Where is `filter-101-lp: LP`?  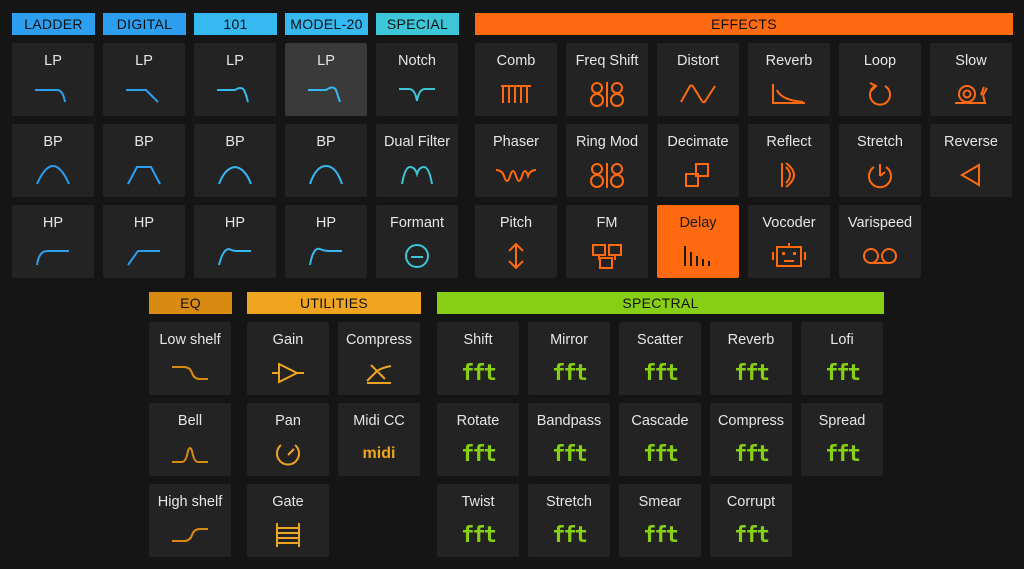 filter-101-lp: LP is located at coordinates (235, 79).